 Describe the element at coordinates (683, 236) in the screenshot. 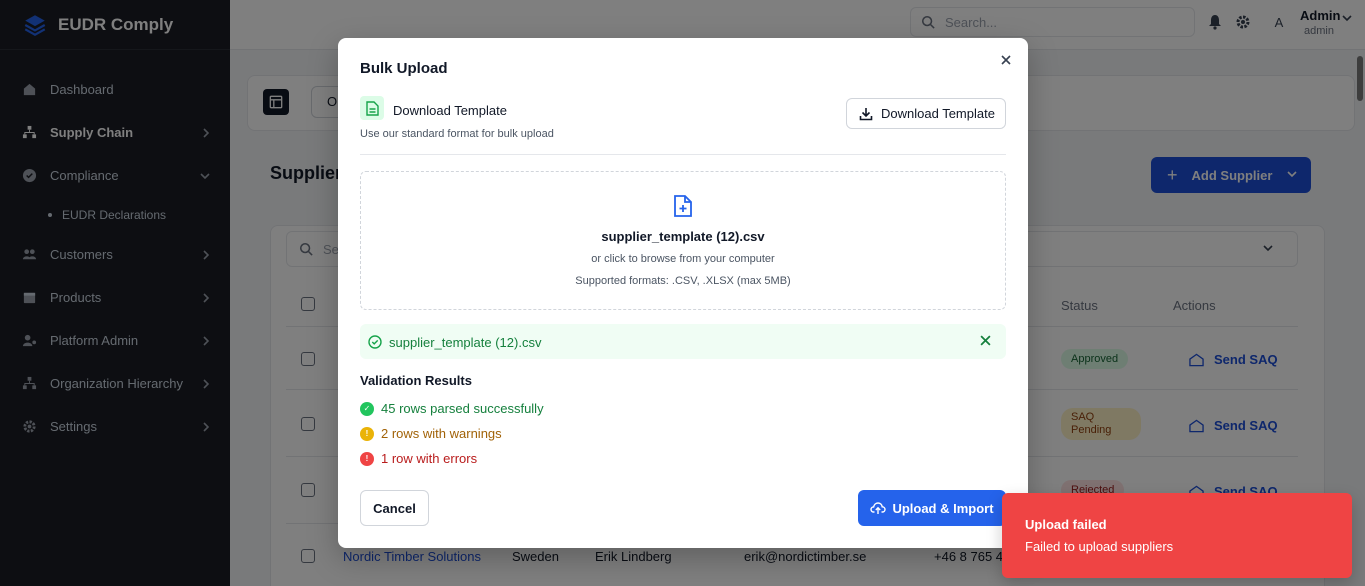

I see `dropzone-file-name: supplier_template (12).csv` at that location.